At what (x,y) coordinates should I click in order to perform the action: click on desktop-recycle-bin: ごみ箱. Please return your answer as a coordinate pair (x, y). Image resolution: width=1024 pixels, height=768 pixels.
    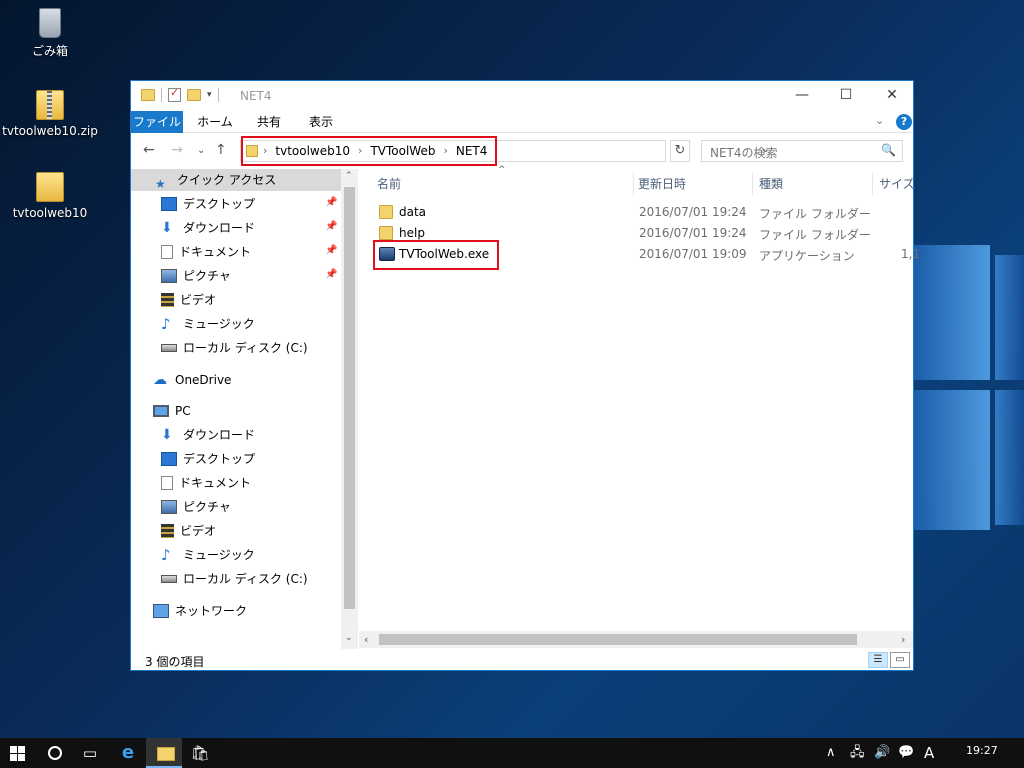
    Looking at the image, I should click on (50, 33).